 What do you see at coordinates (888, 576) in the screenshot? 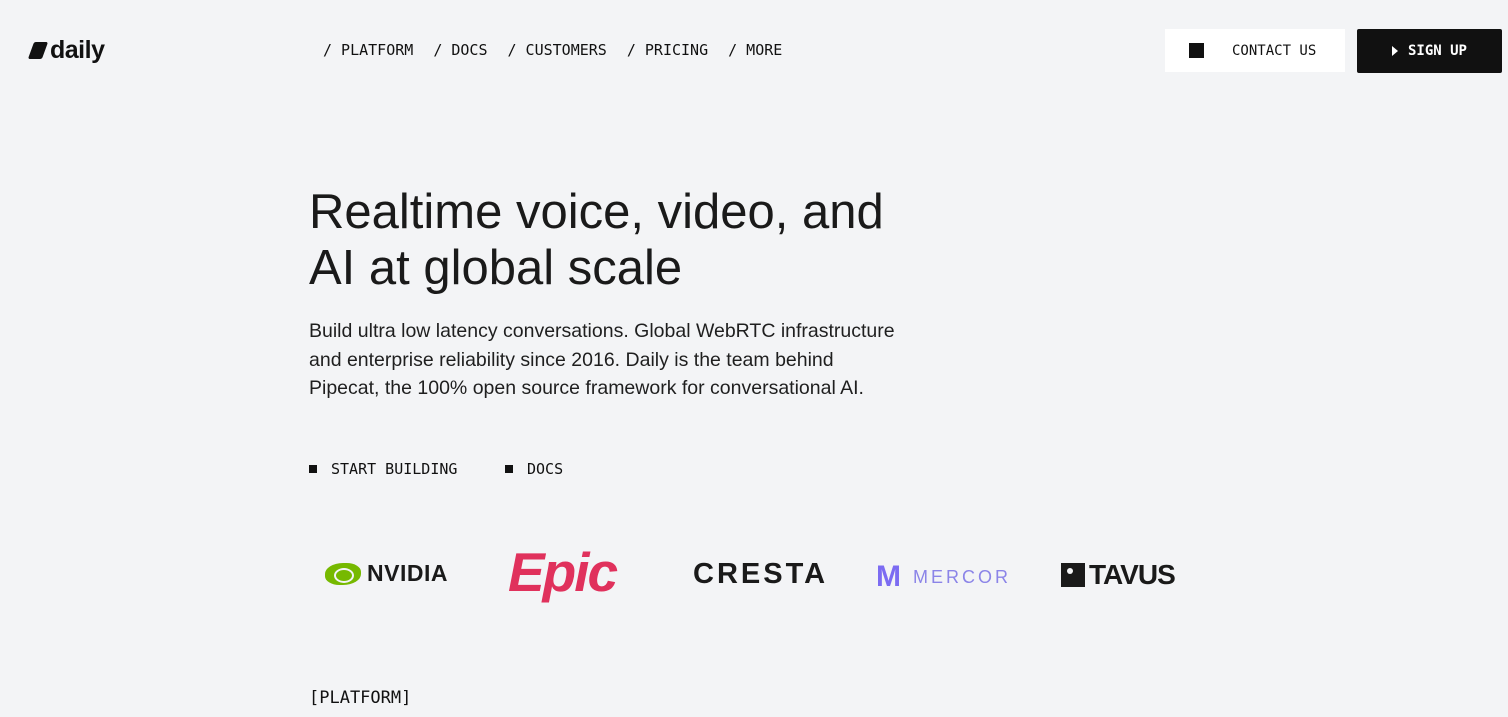
I see `mercor-m-icon: M` at bounding box center [888, 576].